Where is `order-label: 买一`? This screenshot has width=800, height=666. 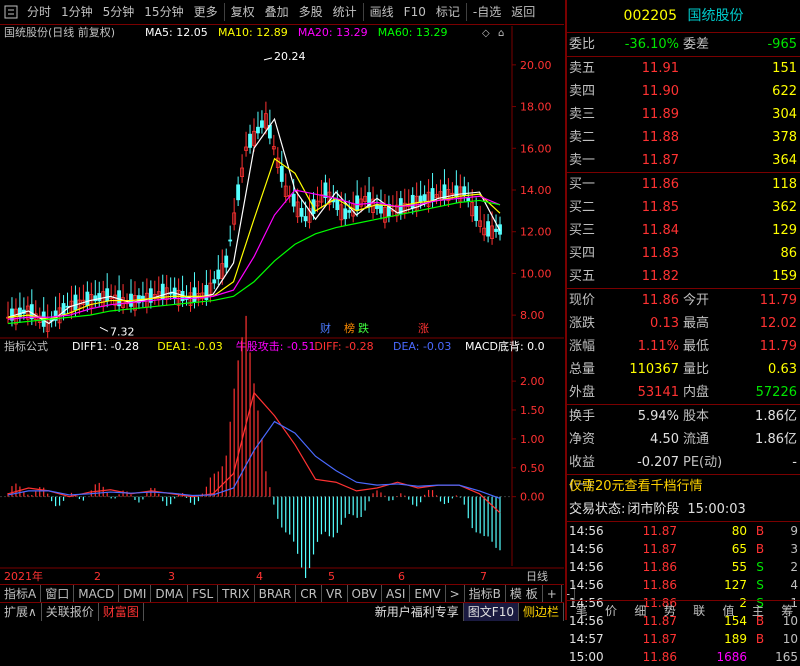 order-label: 买一 is located at coordinates (582, 184).